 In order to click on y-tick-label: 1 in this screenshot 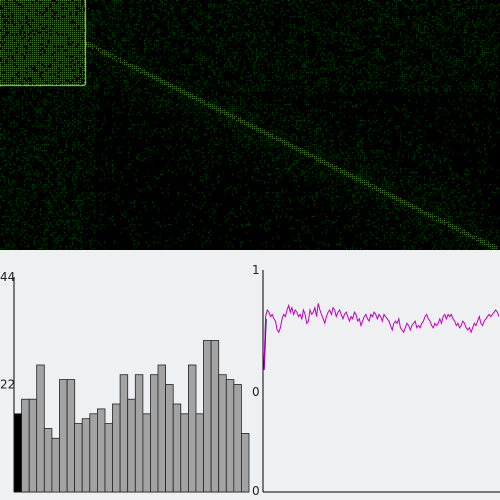, I will do `click(256, 270)`.